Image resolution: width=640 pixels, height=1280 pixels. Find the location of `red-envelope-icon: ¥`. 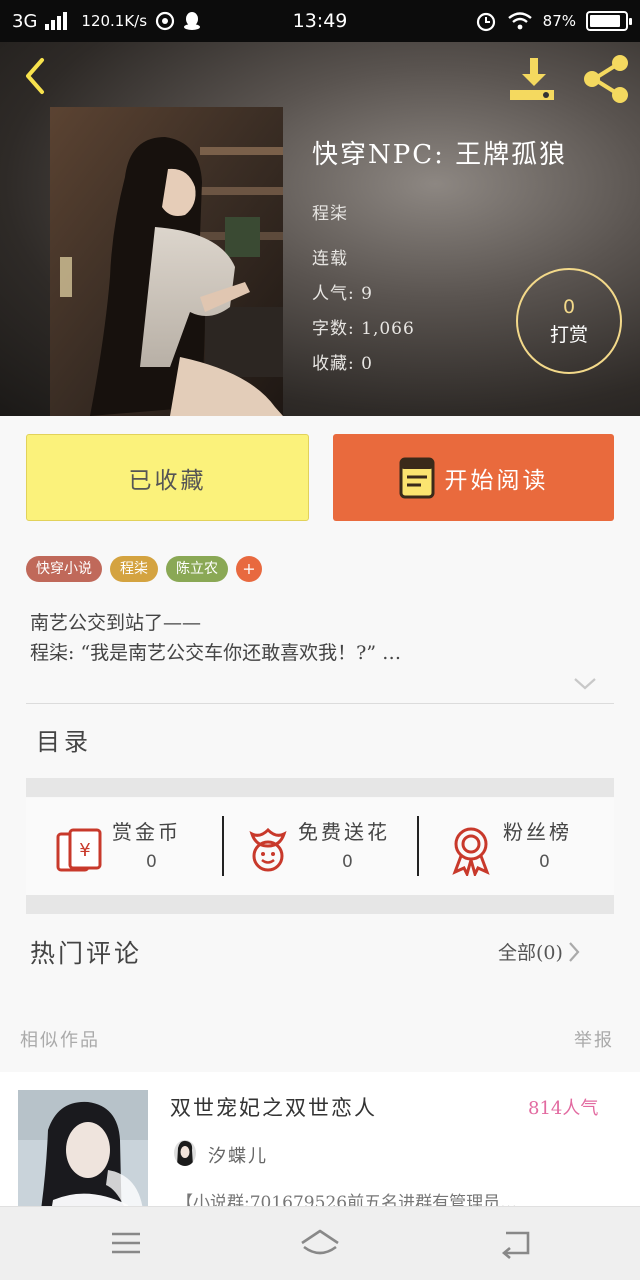

red-envelope-icon: ¥ is located at coordinates (79, 850).